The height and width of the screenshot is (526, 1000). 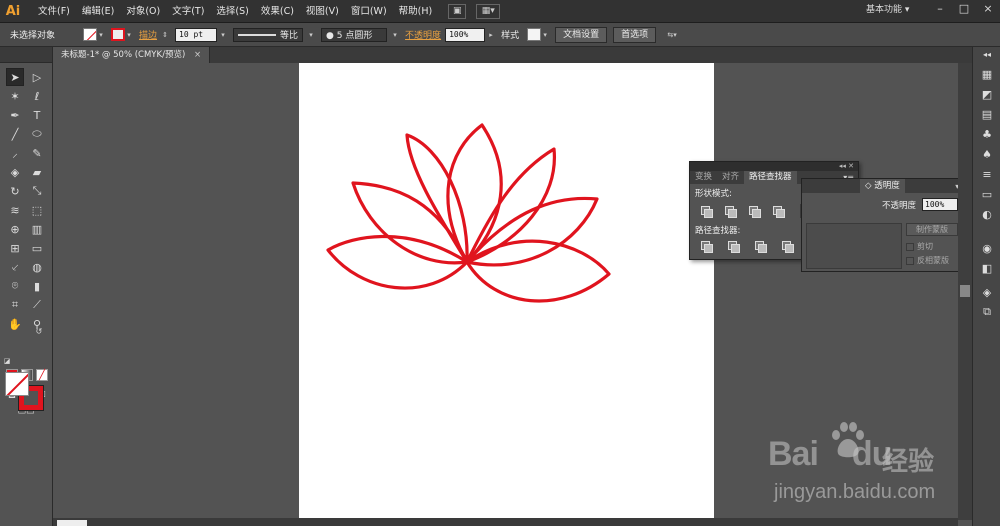 I want to click on gradient-tool-icon: ▭, so click(x=37, y=248).